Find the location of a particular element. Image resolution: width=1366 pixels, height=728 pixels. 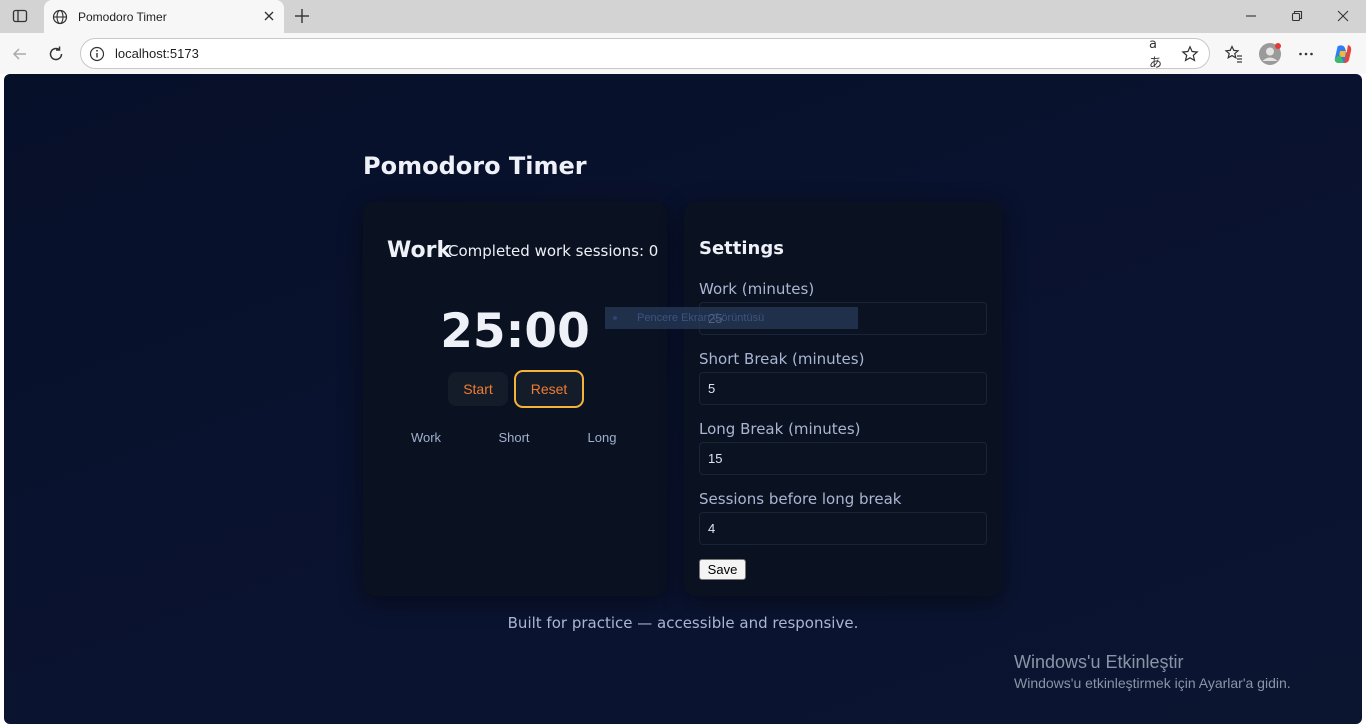

sessions-before-long-break-label: Sessions before long break is located at coordinates (800, 499).